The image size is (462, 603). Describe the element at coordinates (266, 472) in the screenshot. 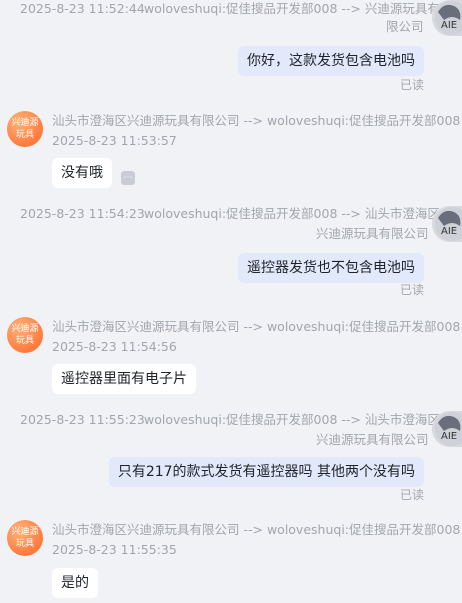

I see `message-bubble-outgoing: 只有217的款式发货有遥控器吗 其他两个没有吗` at that location.